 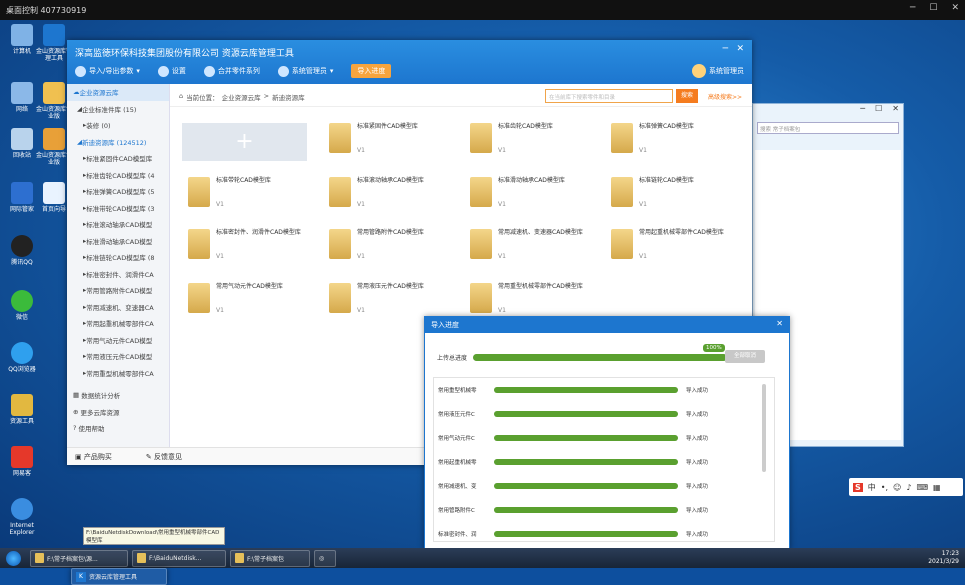 I want to click on sidebar-item-stats: ▦ 数据统计分析, so click(x=118, y=395).